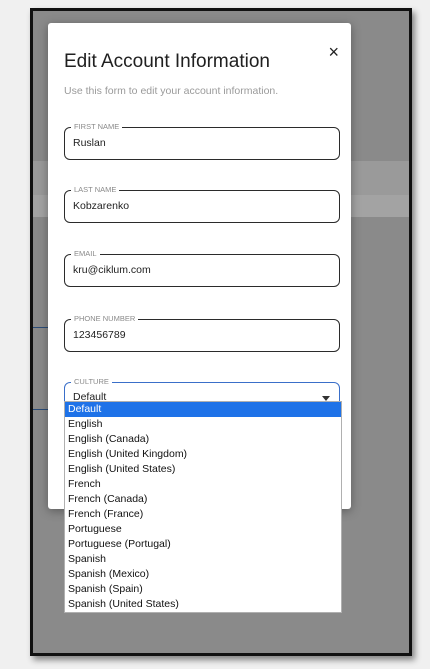 This screenshot has height=669, width=430. Describe the element at coordinates (203, 439) in the screenshot. I see `dropdown-option: English (Canada)` at that location.